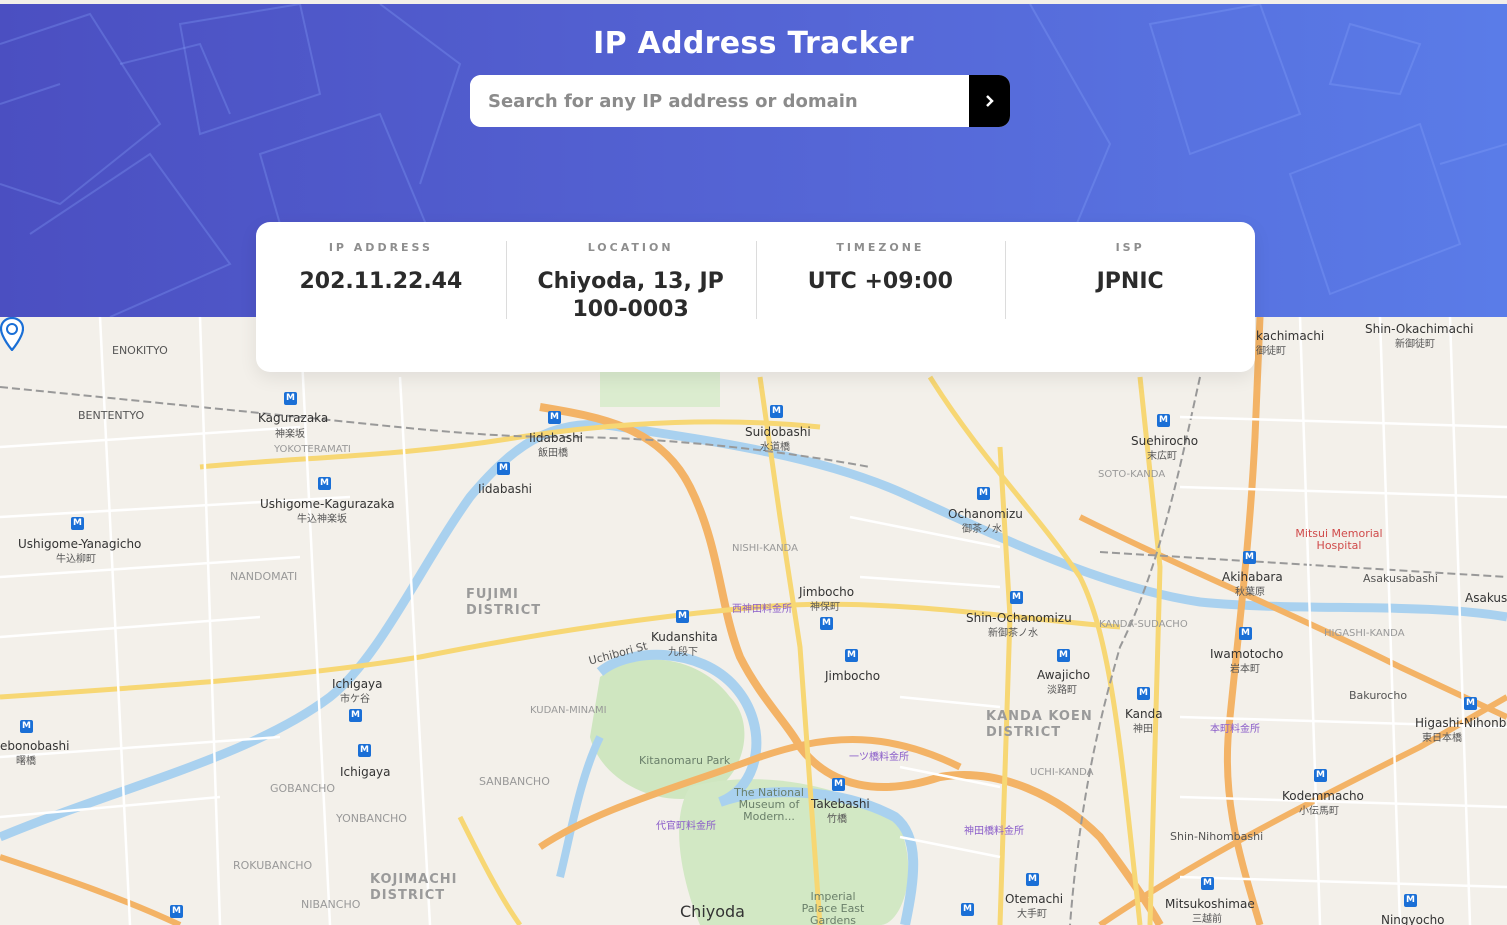 The height and width of the screenshot is (925, 1507). What do you see at coordinates (1143, 624) in the screenshot?
I see `map-label-kanda-sudacho: KANDA-SUDACHO` at bounding box center [1143, 624].